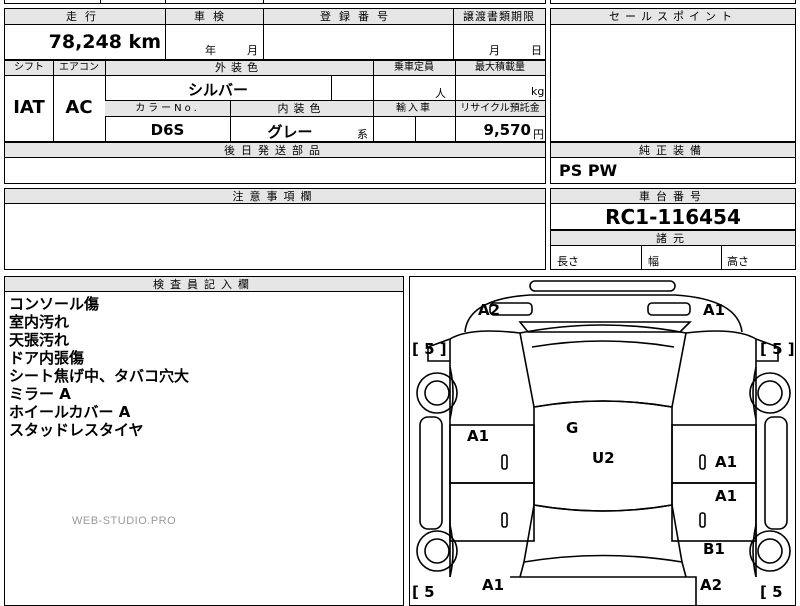 The width and height of the screenshot is (800, 606). What do you see at coordinates (213, 16) in the screenshot?
I see `inspection-header: 車検` at bounding box center [213, 16].